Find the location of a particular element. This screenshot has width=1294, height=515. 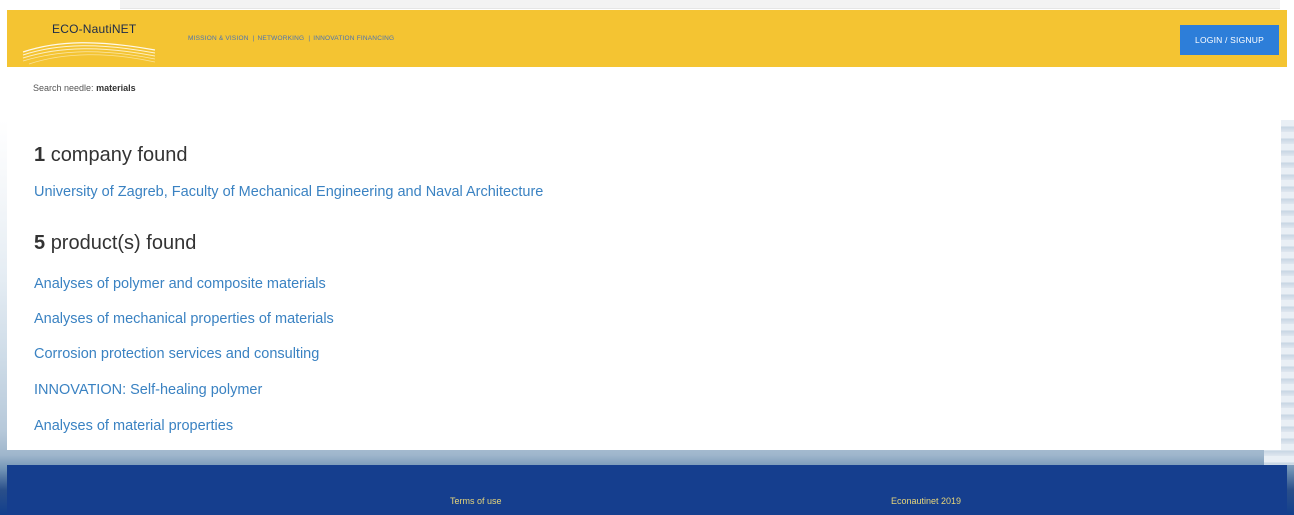

footer: Terms of use Econautinet 2019 is located at coordinates (647, 490).